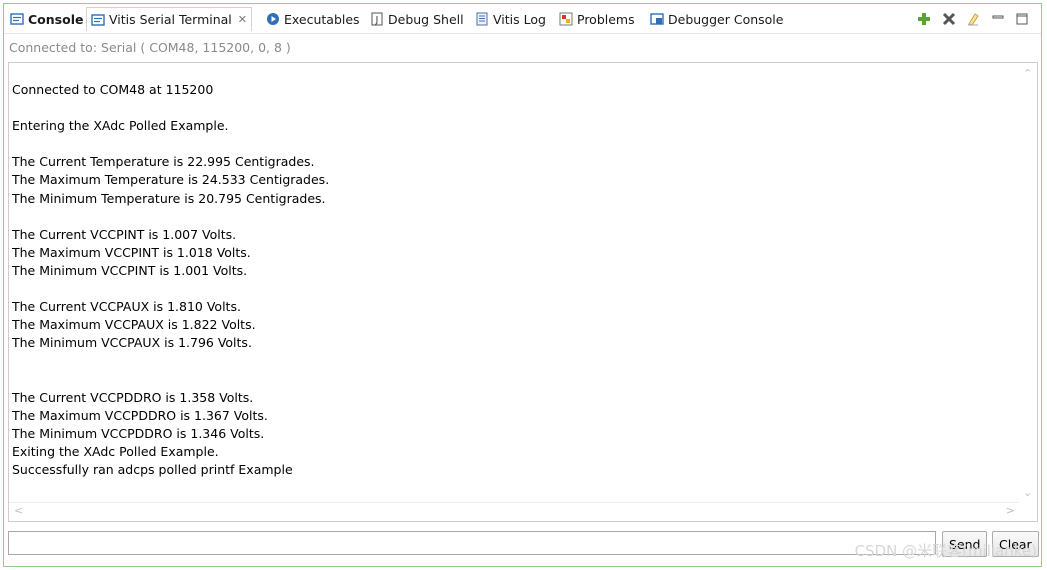 This screenshot has width=1047, height=570. Describe the element at coordinates (514, 511) in the screenshot. I see `horizontal-scrollbar: < >` at that location.